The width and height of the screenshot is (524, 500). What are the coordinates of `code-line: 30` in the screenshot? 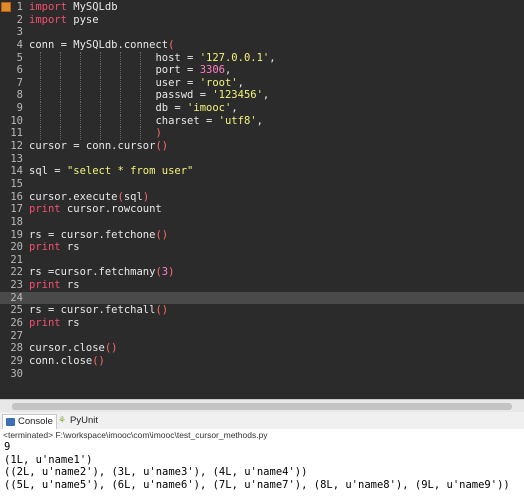 It's located at (262, 374).